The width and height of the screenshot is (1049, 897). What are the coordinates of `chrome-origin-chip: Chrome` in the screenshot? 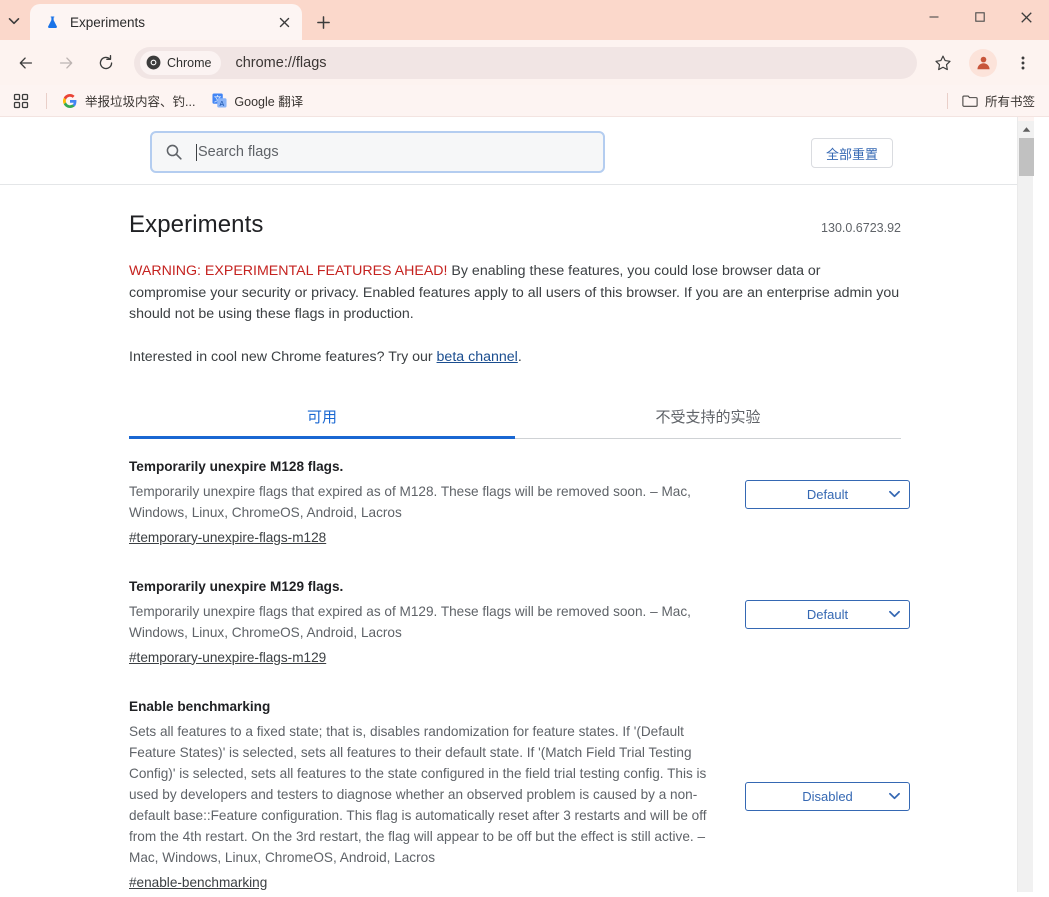 It's located at (181, 62).